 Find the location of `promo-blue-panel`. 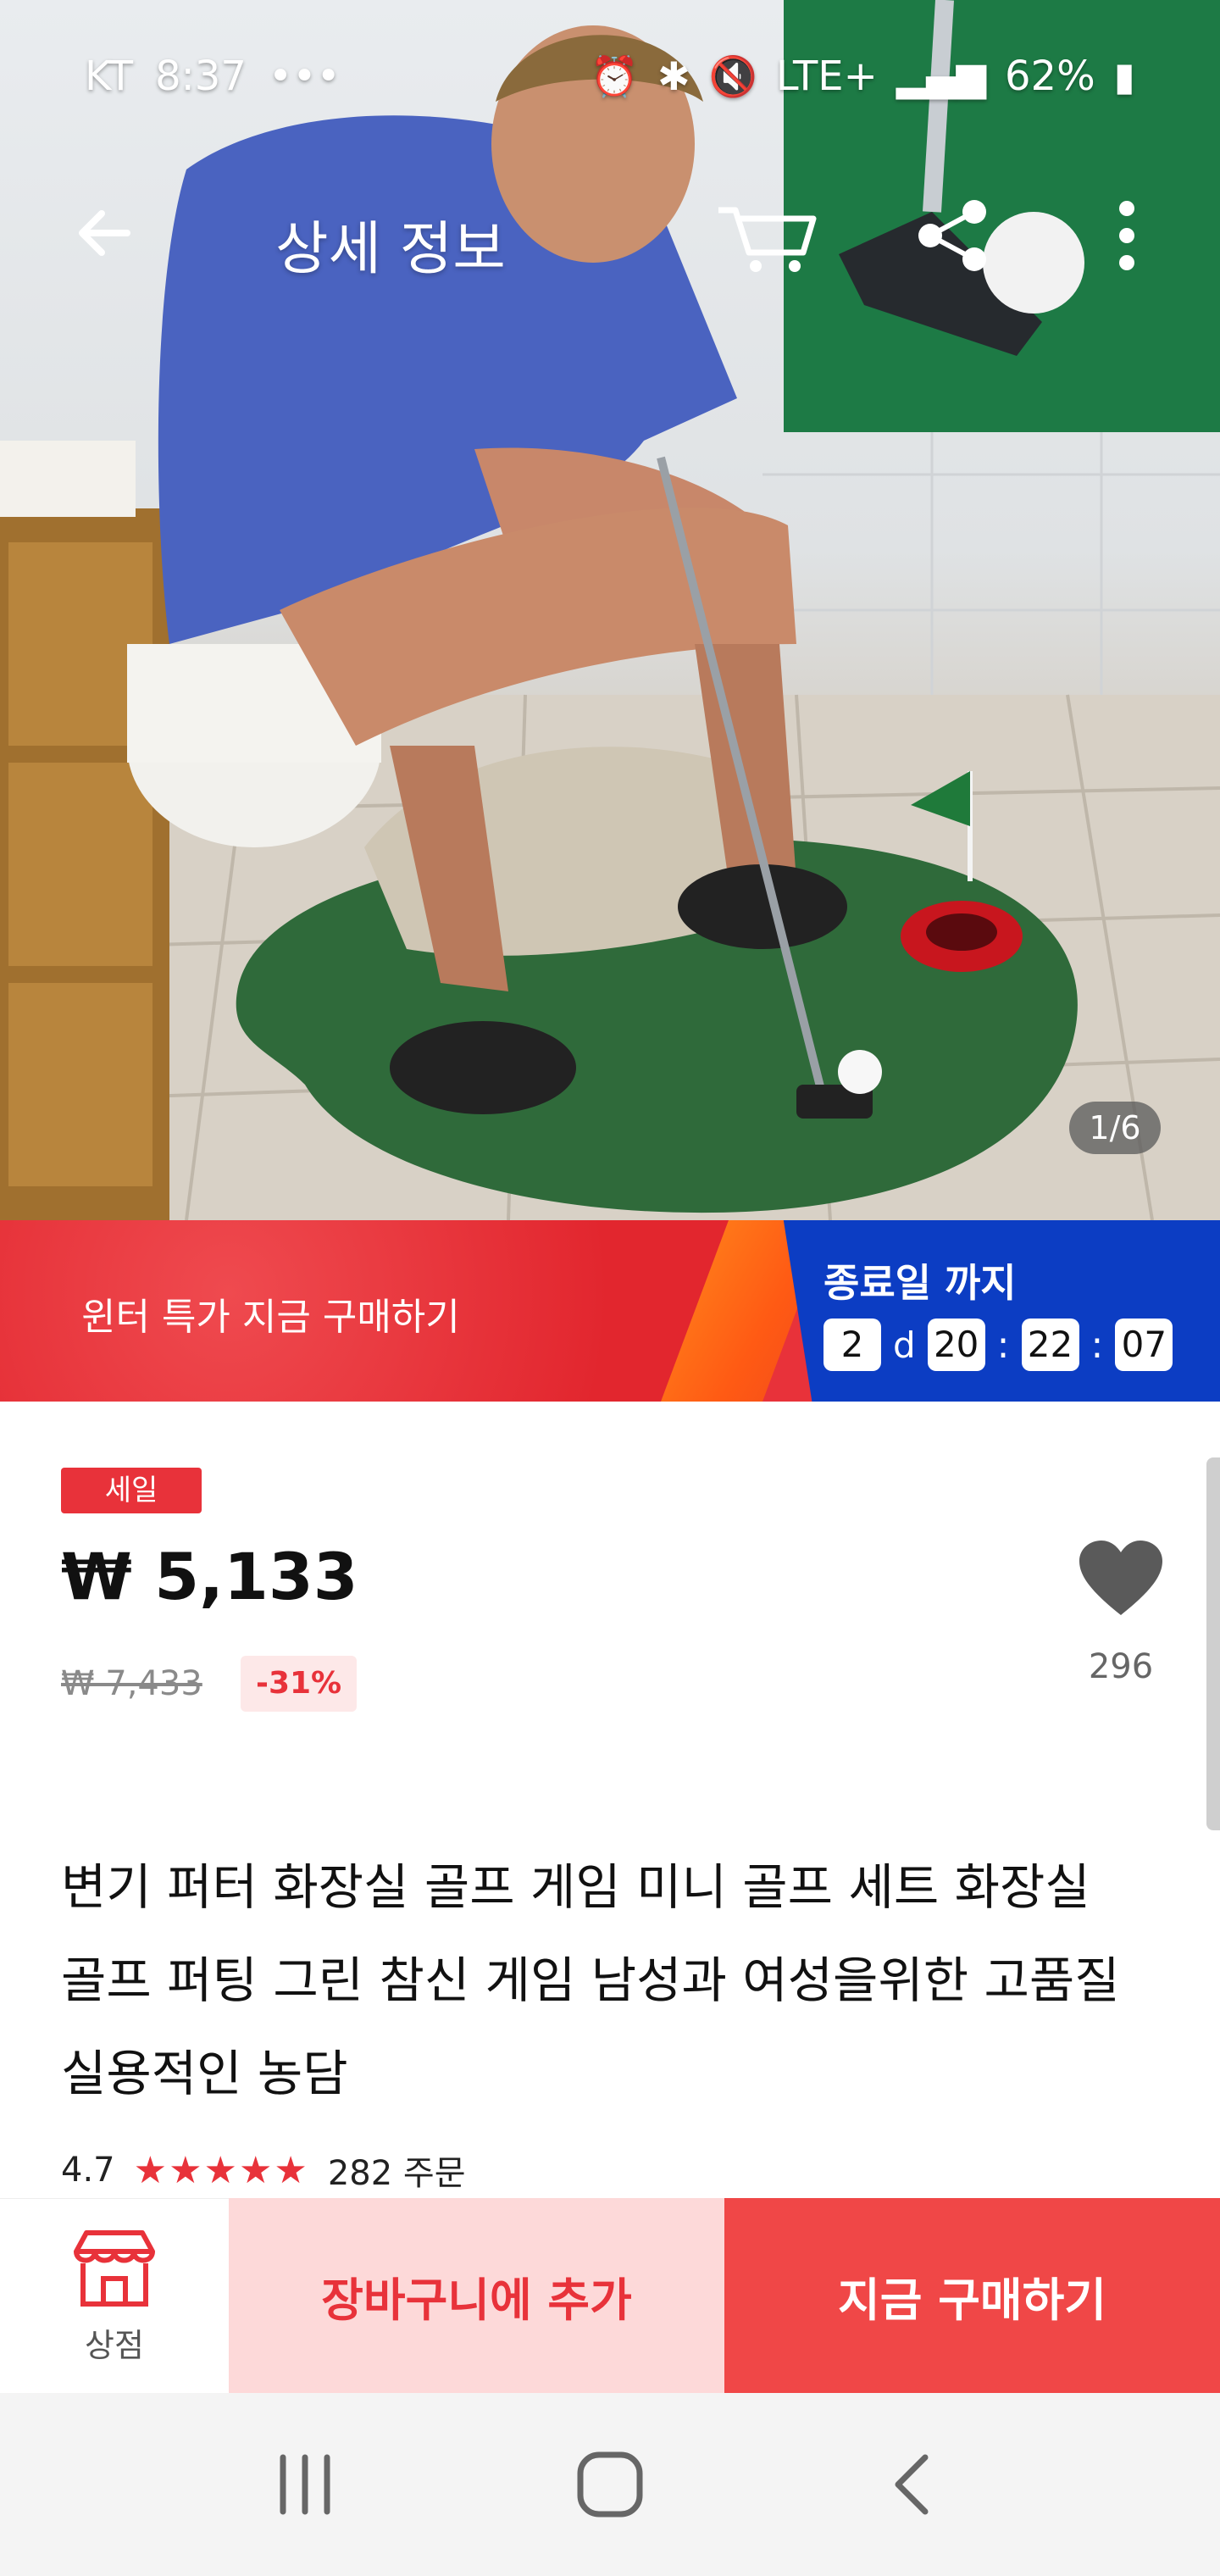

promo-blue-panel is located at coordinates (1001, 1311).